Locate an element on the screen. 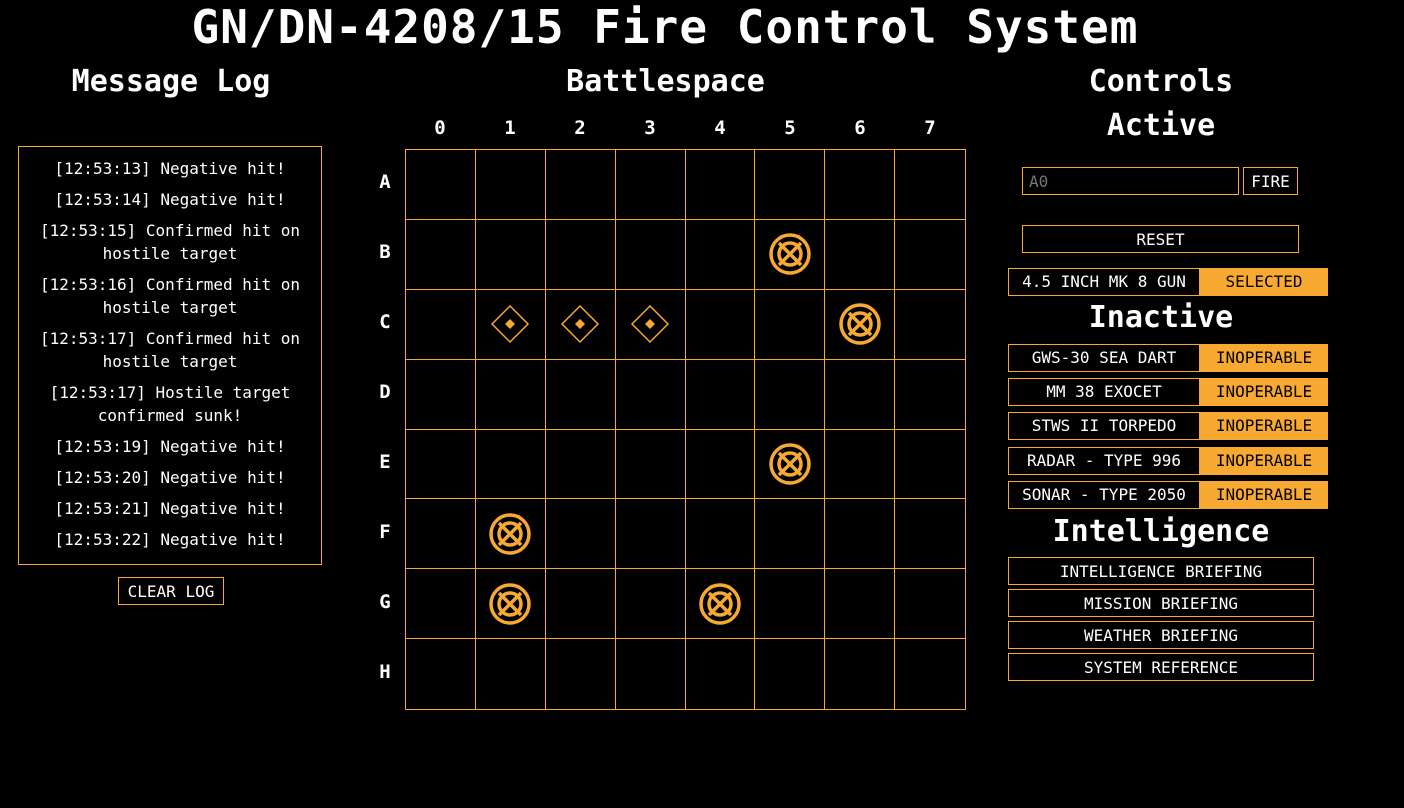 Image resolution: width=1404 pixels, height=808 pixels. grid-cell-F0 is located at coordinates (441, 534).